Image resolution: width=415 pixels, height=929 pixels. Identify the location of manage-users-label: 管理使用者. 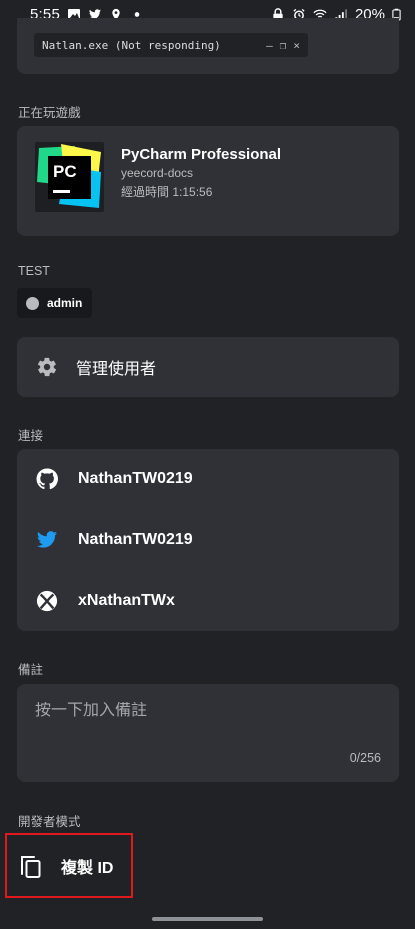
(116, 369).